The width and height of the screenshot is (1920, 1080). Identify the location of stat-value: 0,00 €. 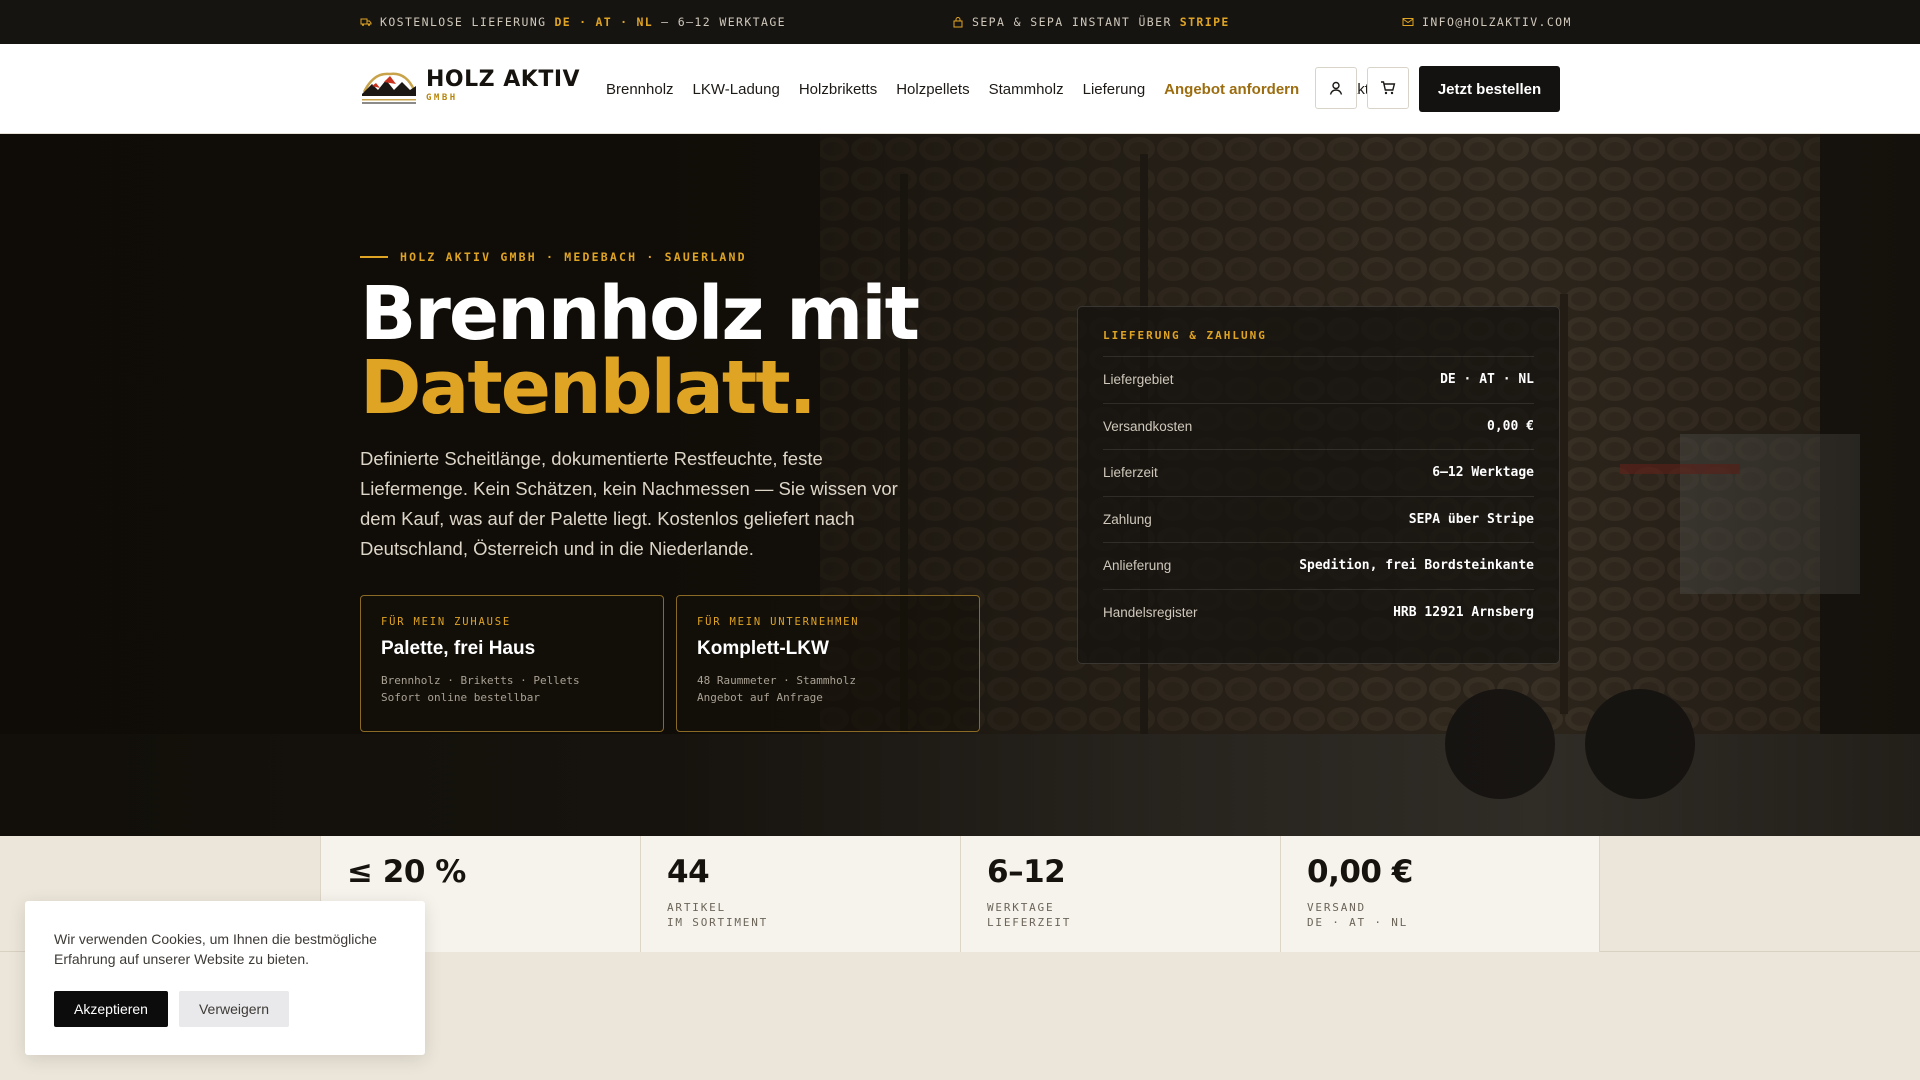
(1360, 872).